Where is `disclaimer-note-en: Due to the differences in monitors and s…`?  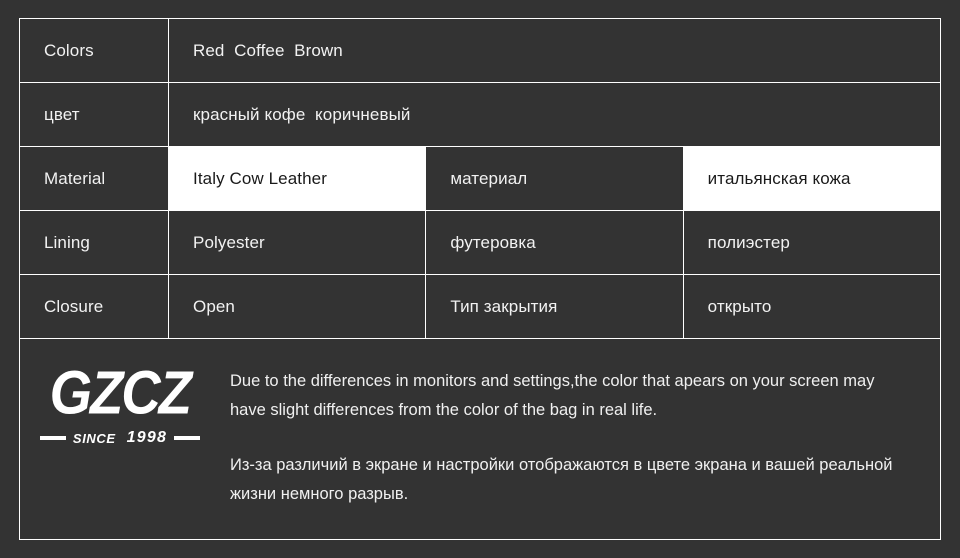
disclaimer-note-en: Due to the differences in monitors and s… is located at coordinates (552, 395).